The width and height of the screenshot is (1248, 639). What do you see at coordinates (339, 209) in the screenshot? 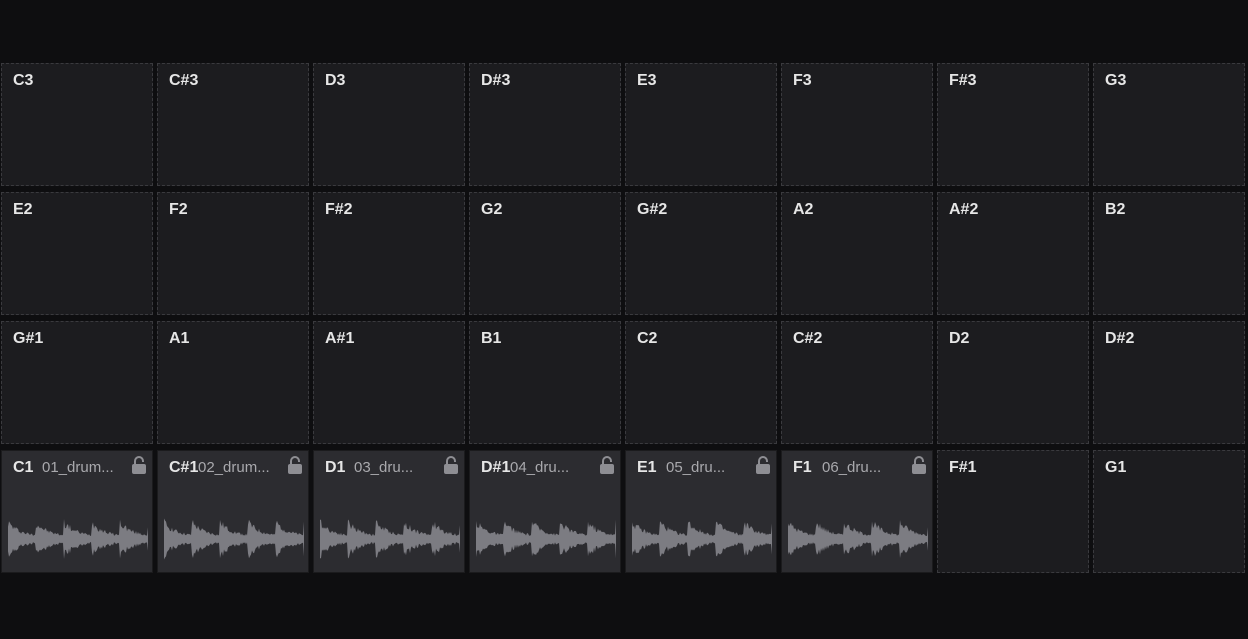
I see `pad-note-label: F#2` at bounding box center [339, 209].